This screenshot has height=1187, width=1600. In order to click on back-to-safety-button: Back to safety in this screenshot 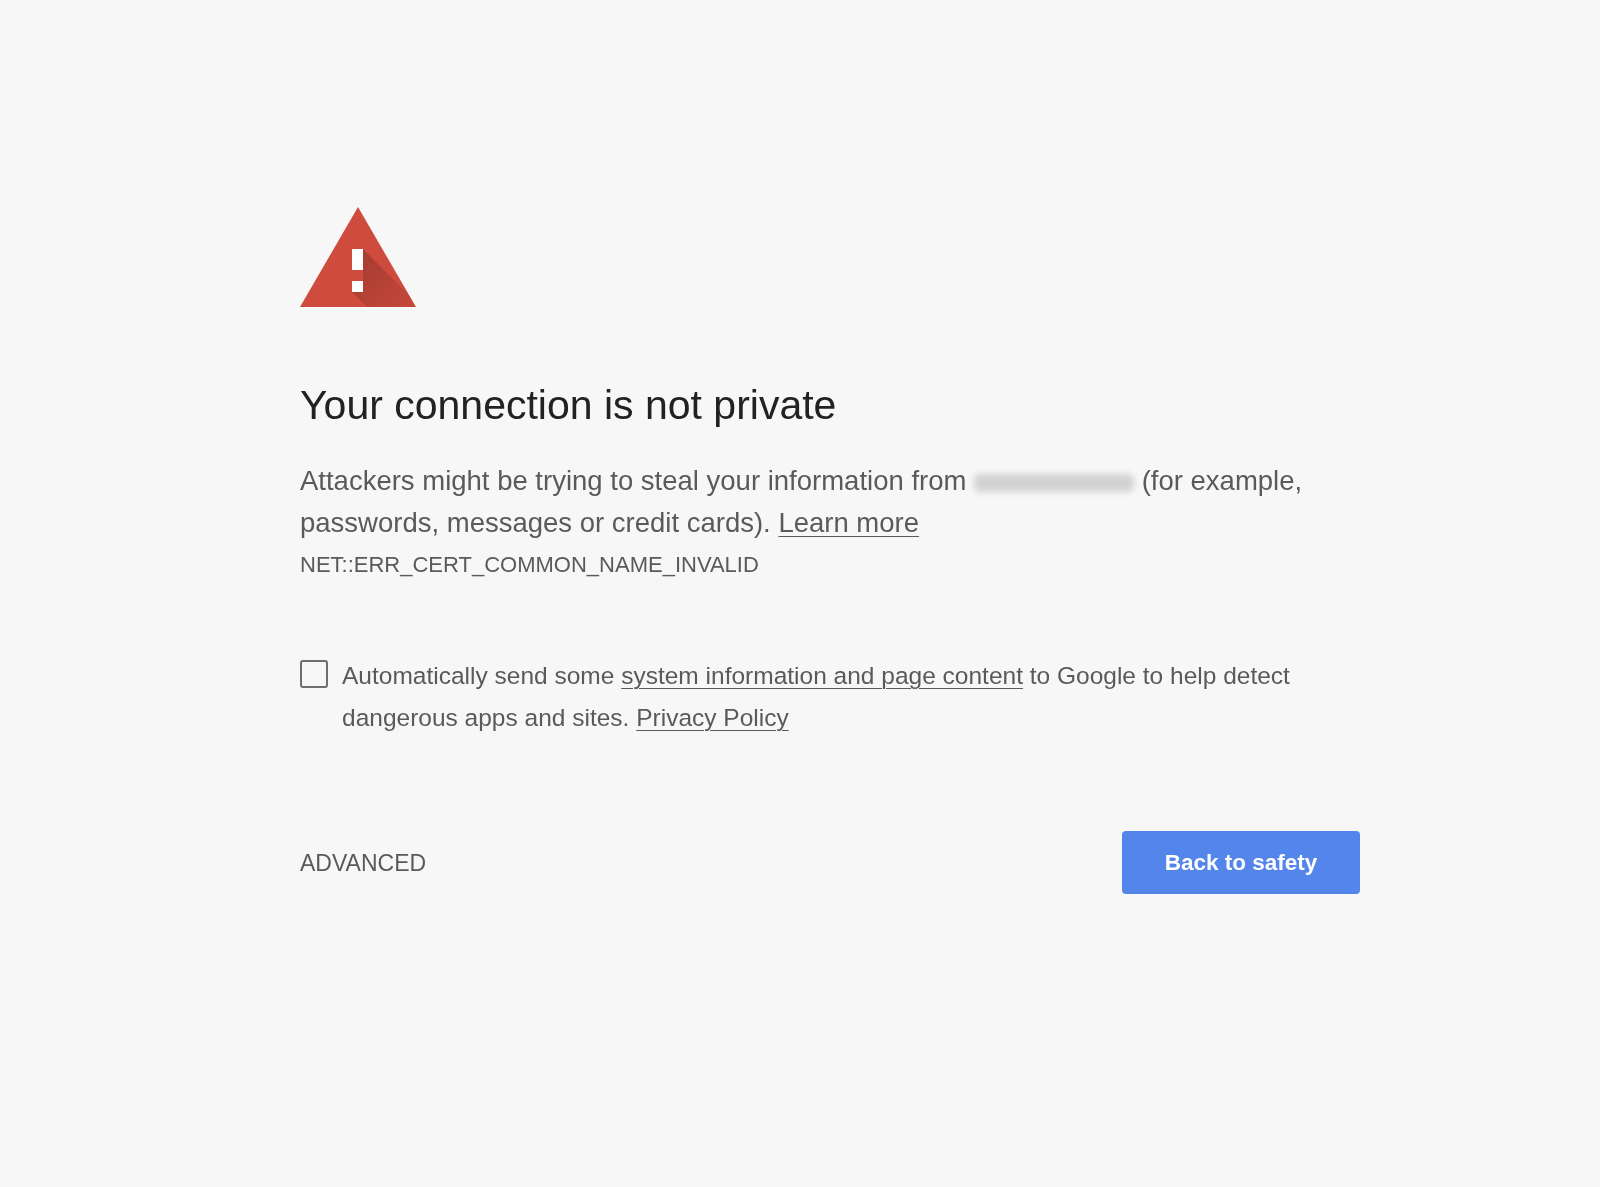, I will do `click(1241, 862)`.